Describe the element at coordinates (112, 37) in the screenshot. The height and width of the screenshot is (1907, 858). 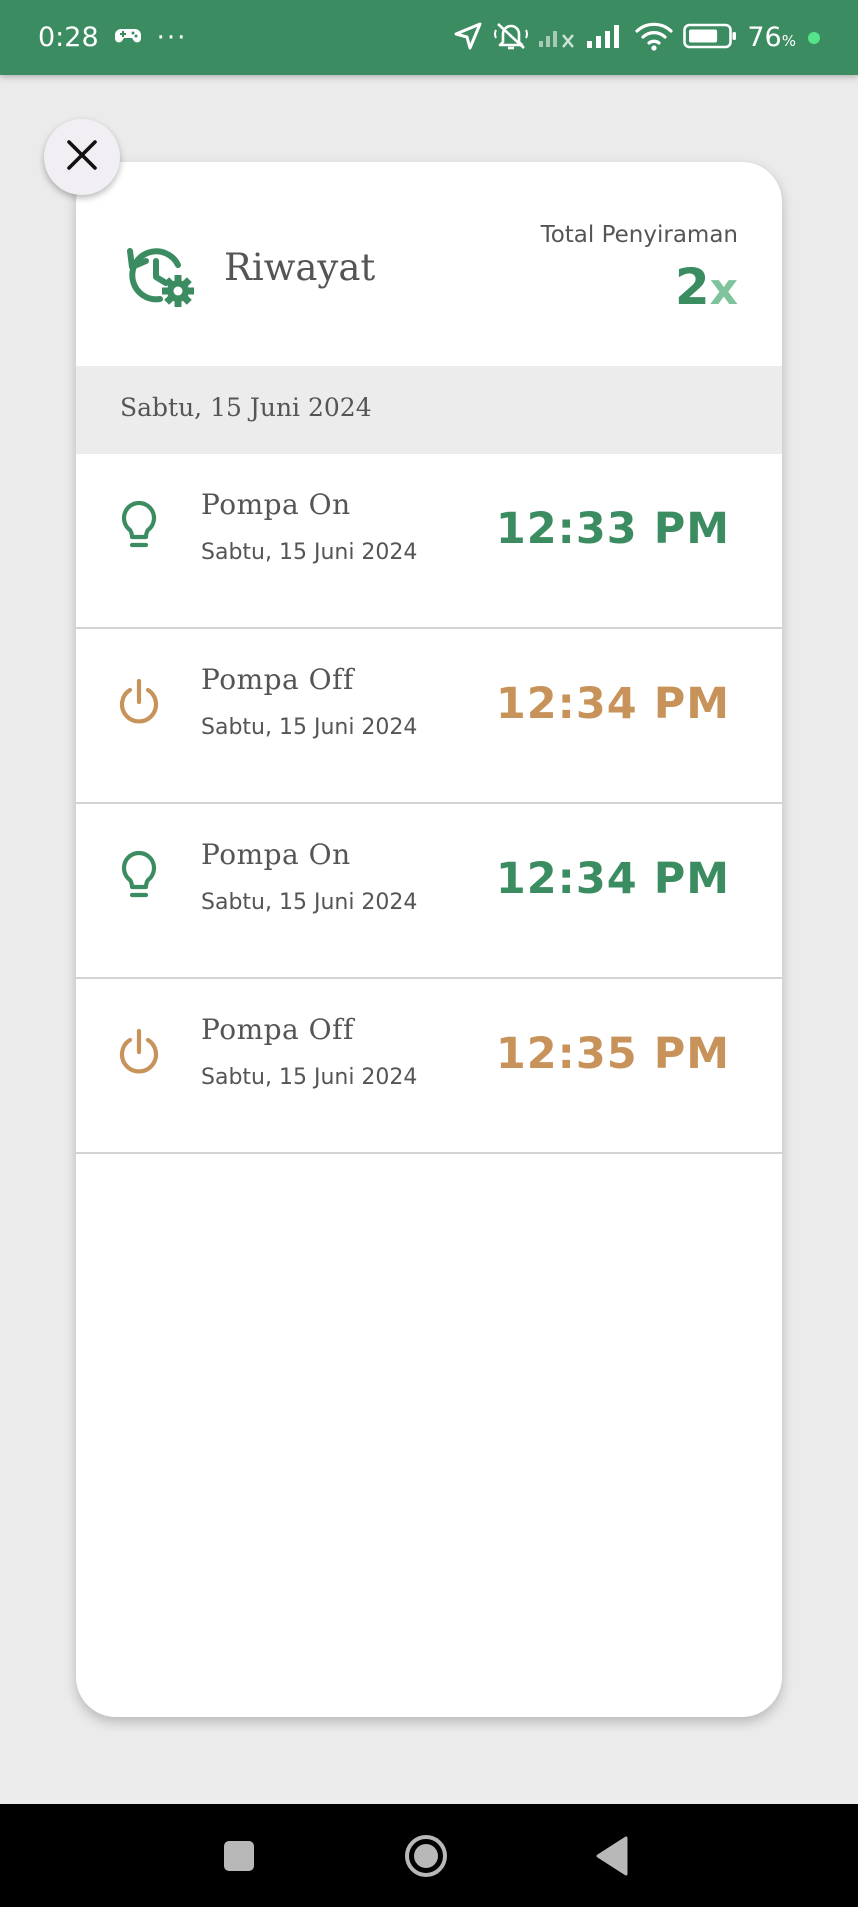
I see `status-bar-left: 0:28 ···` at that location.